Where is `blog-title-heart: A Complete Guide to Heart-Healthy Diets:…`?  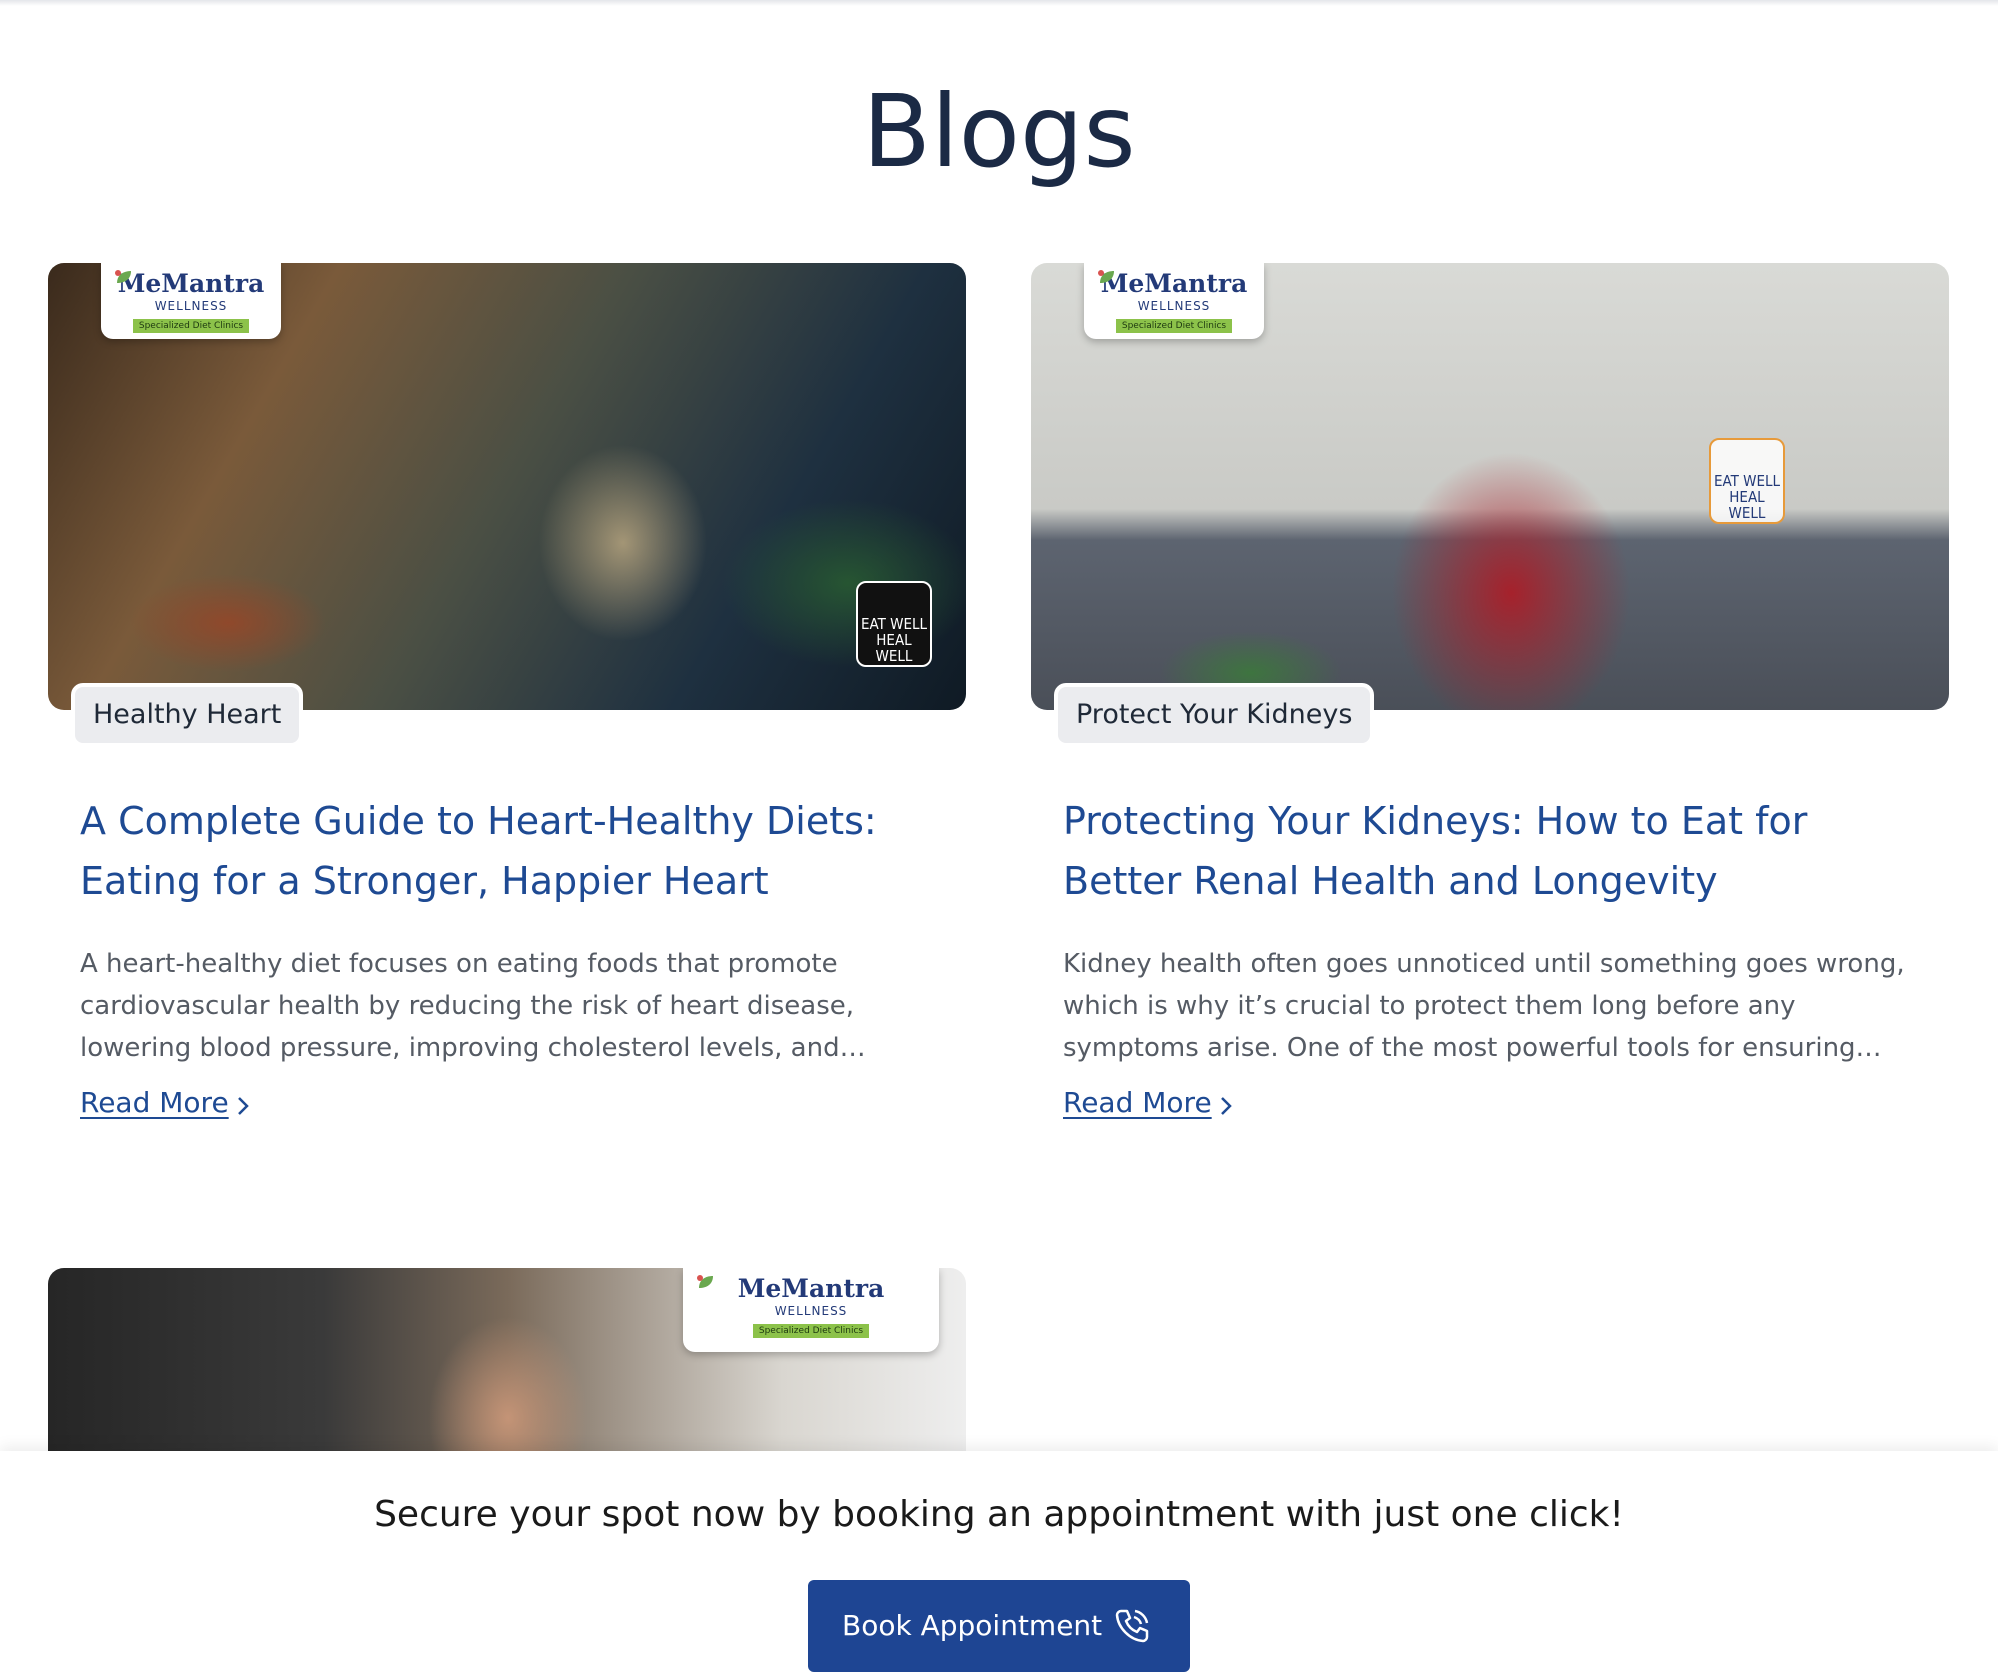
blog-title-heart: A Complete Guide to Heart-Healthy Diets:… is located at coordinates (495, 851).